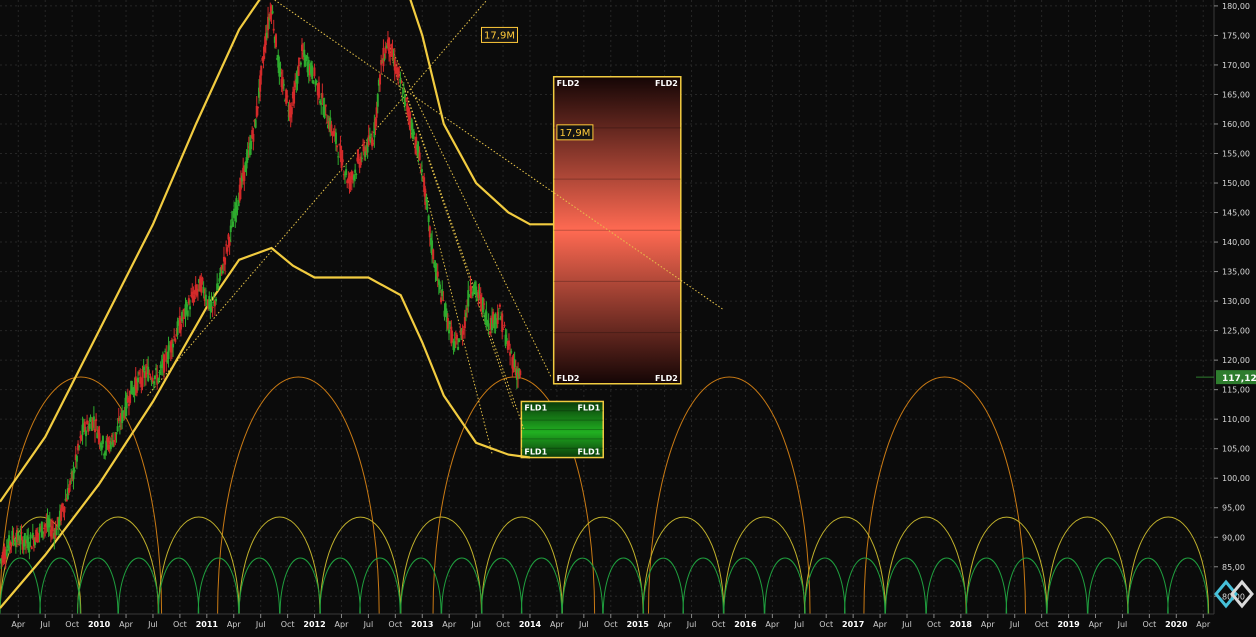 The image size is (1256, 637). I want to click on x-tick-label: 2014, so click(530, 624).